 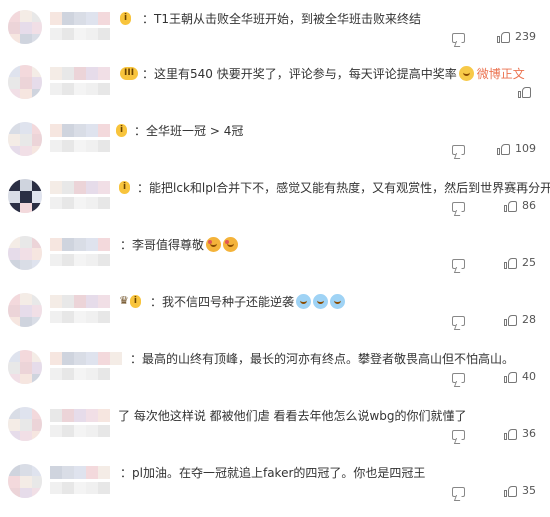 I want to click on like-button: 35, so click(x=520, y=490).